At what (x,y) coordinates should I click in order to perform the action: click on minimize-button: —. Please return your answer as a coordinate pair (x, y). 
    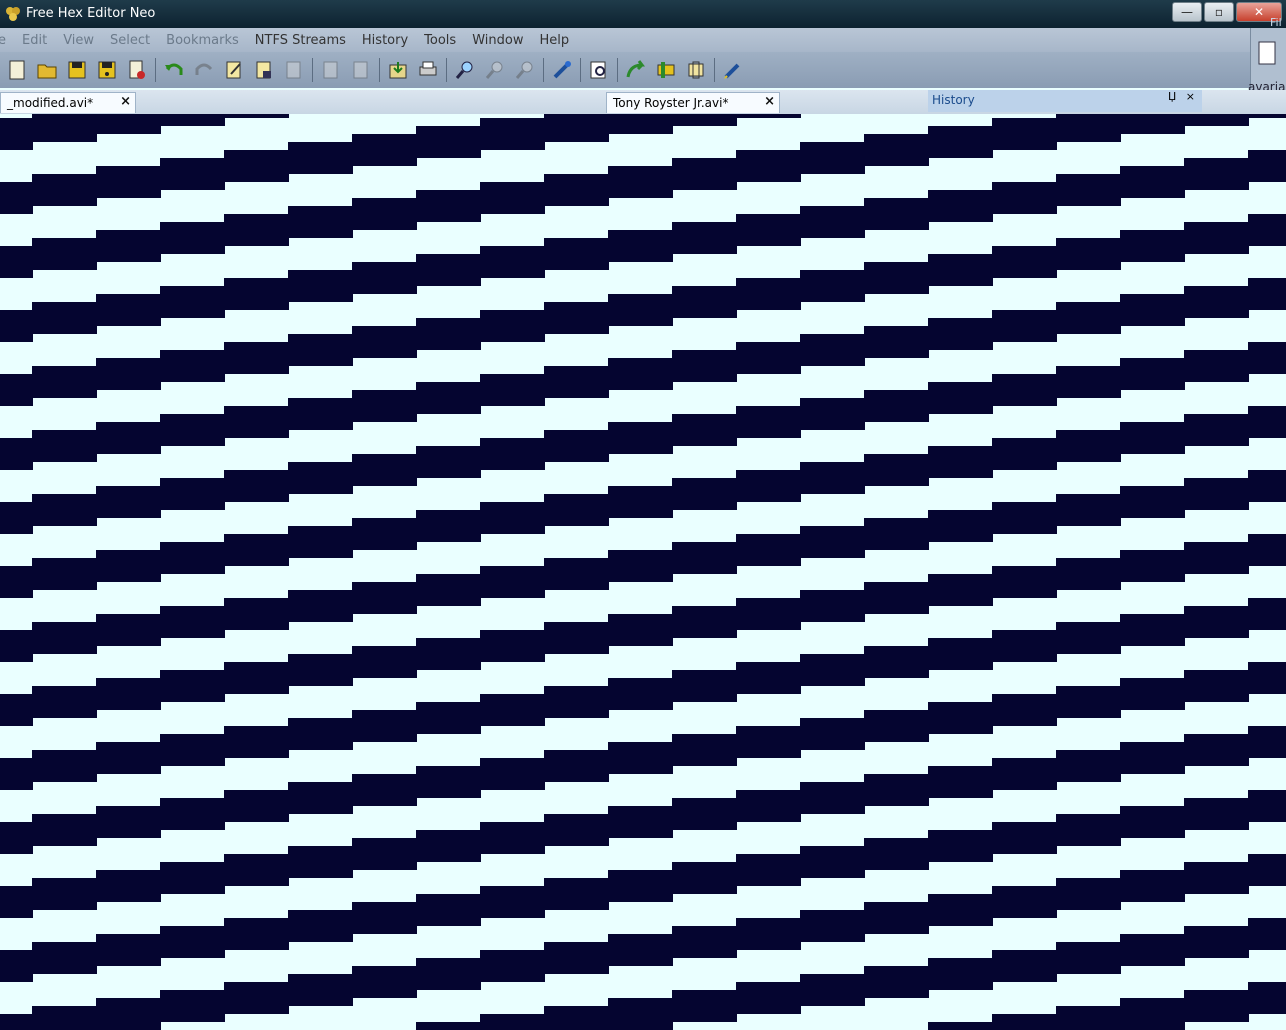
    Looking at the image, I should click on (1187, 12).